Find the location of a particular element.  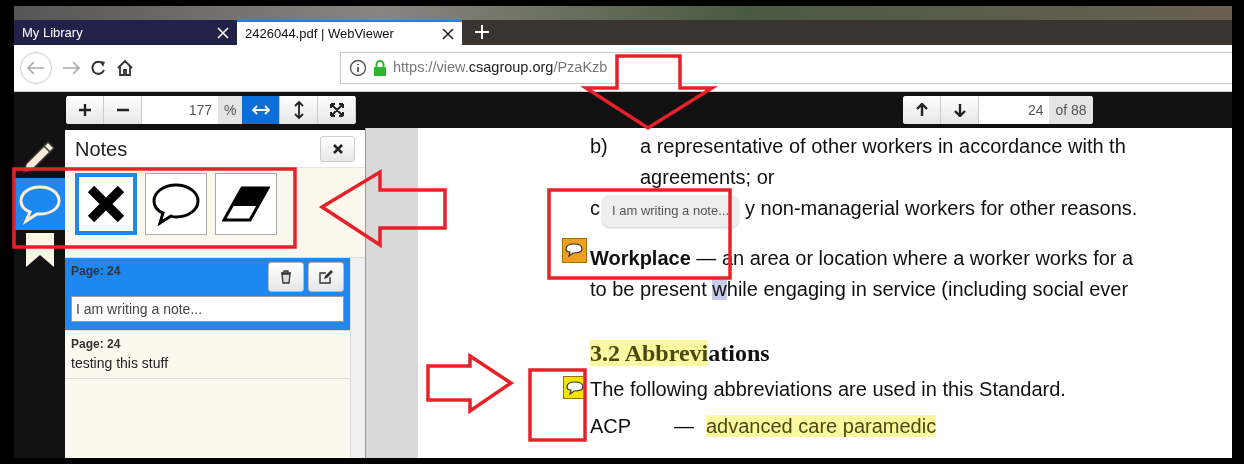

eraser-tool-button is located at coordinates (246, 204).